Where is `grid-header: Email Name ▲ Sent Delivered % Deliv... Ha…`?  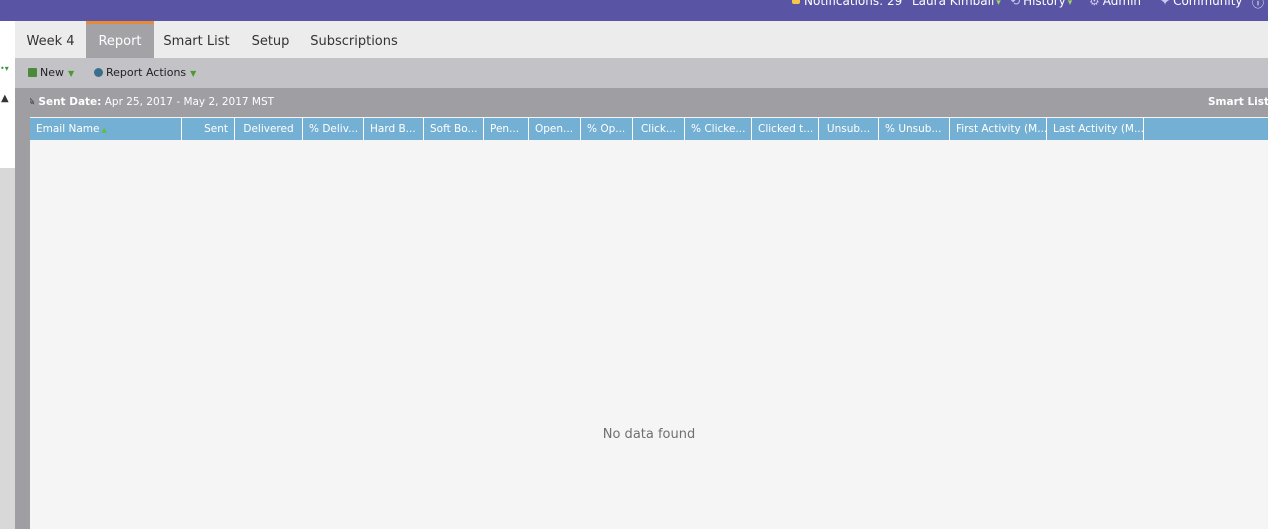
grid-header: Email Name ▲ Sent Delivered % Deliv... Ha… is located at coordinates (649, 129).